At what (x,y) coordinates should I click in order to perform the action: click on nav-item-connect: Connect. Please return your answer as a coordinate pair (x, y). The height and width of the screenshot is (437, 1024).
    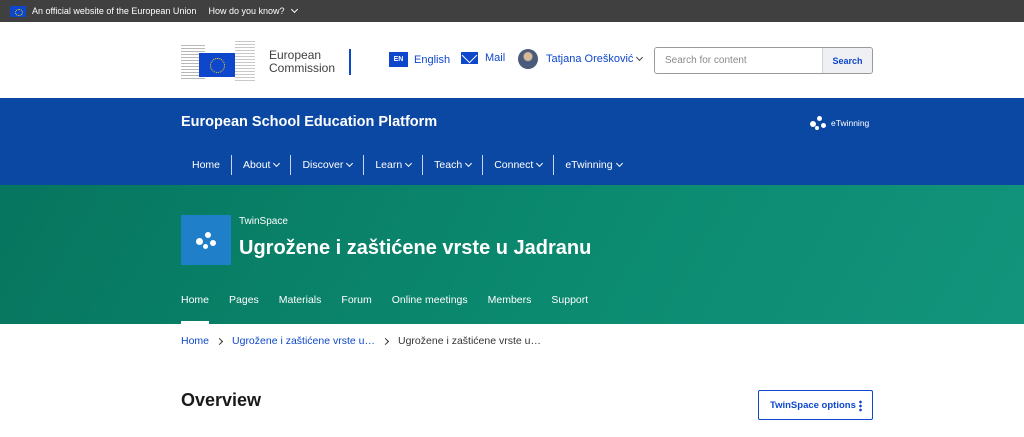
    Looking at the image, I should click on (518, 165).